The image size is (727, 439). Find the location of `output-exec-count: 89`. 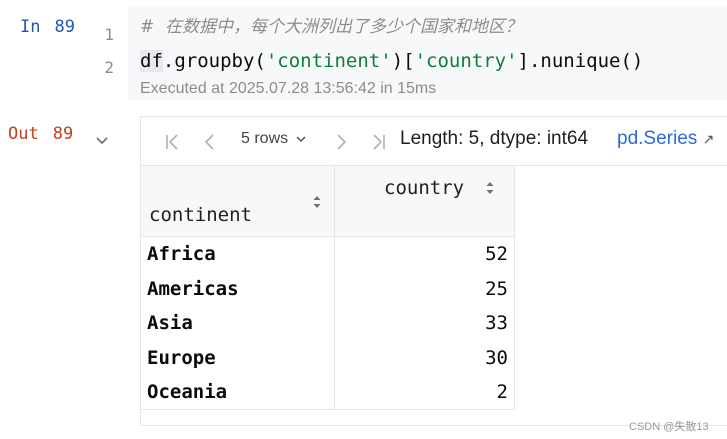

output-exec-count: 89 is located at coordinates (63, 134).